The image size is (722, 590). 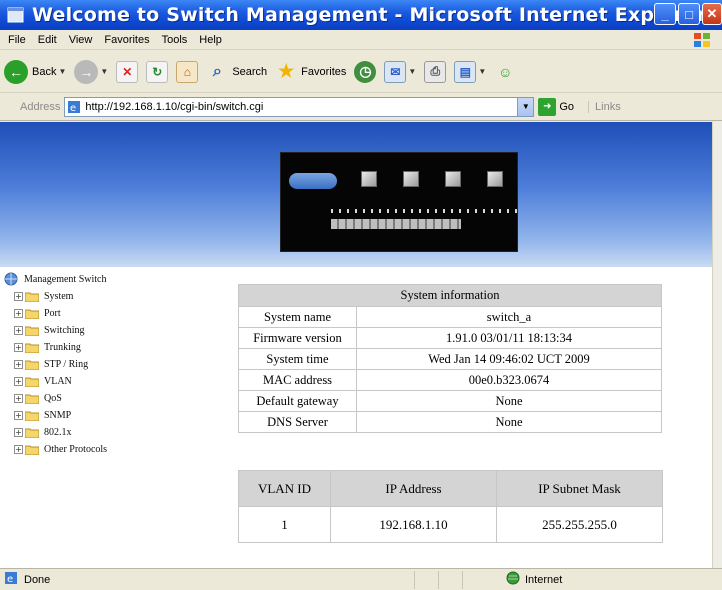 I want to click on minimize-button: _, so click(x=665, y=14).